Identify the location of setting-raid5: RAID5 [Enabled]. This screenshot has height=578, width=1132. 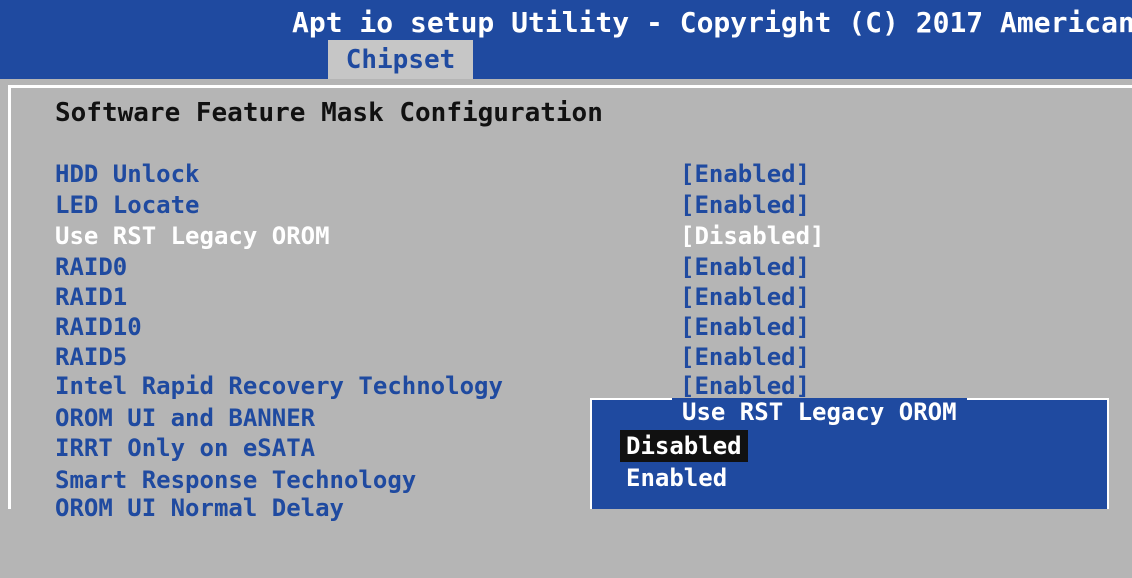
(585, 358).